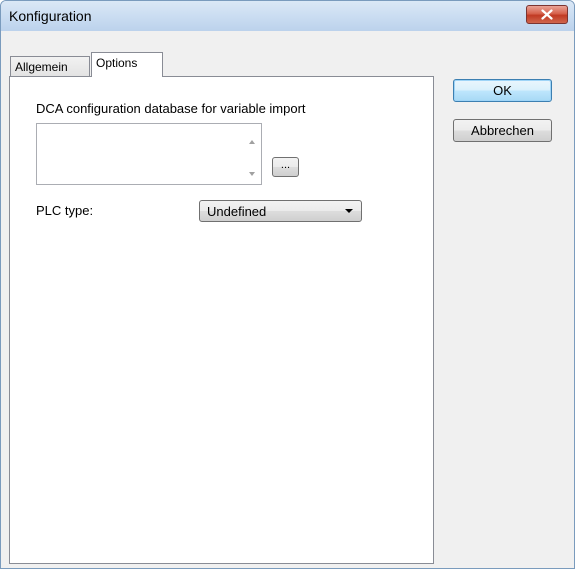  Describe the element at coordinates (349, 211) in the screenshot. I see `chevron-down-icon` at that location.